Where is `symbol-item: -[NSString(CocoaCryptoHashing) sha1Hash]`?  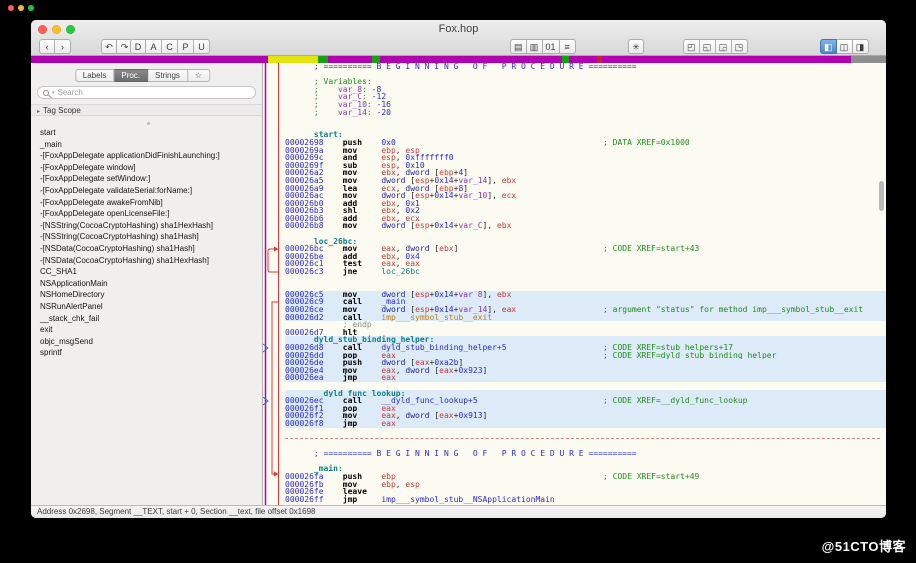 symbol-item: -[NSString(CocoaCryptoHashing) sha1Hash] is located at coordinates (146, 237).